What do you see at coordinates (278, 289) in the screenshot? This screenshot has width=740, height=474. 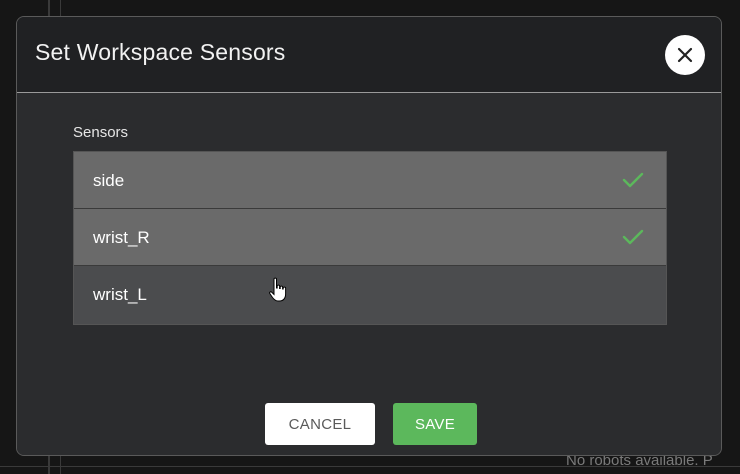 I see `hand-pointer-icon` at bounding box center [278, 289].